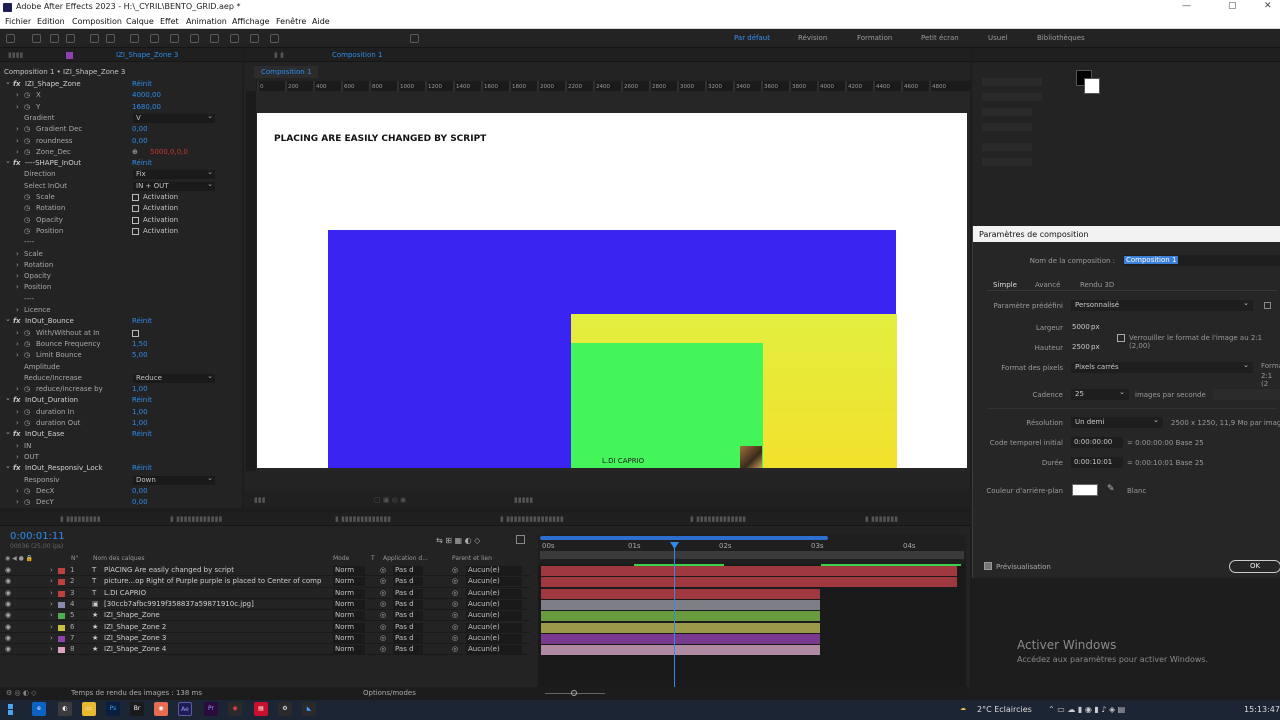 The image size is (1280, 720). I want to click on crosshair-icon: ⊕, so click(135, 152).